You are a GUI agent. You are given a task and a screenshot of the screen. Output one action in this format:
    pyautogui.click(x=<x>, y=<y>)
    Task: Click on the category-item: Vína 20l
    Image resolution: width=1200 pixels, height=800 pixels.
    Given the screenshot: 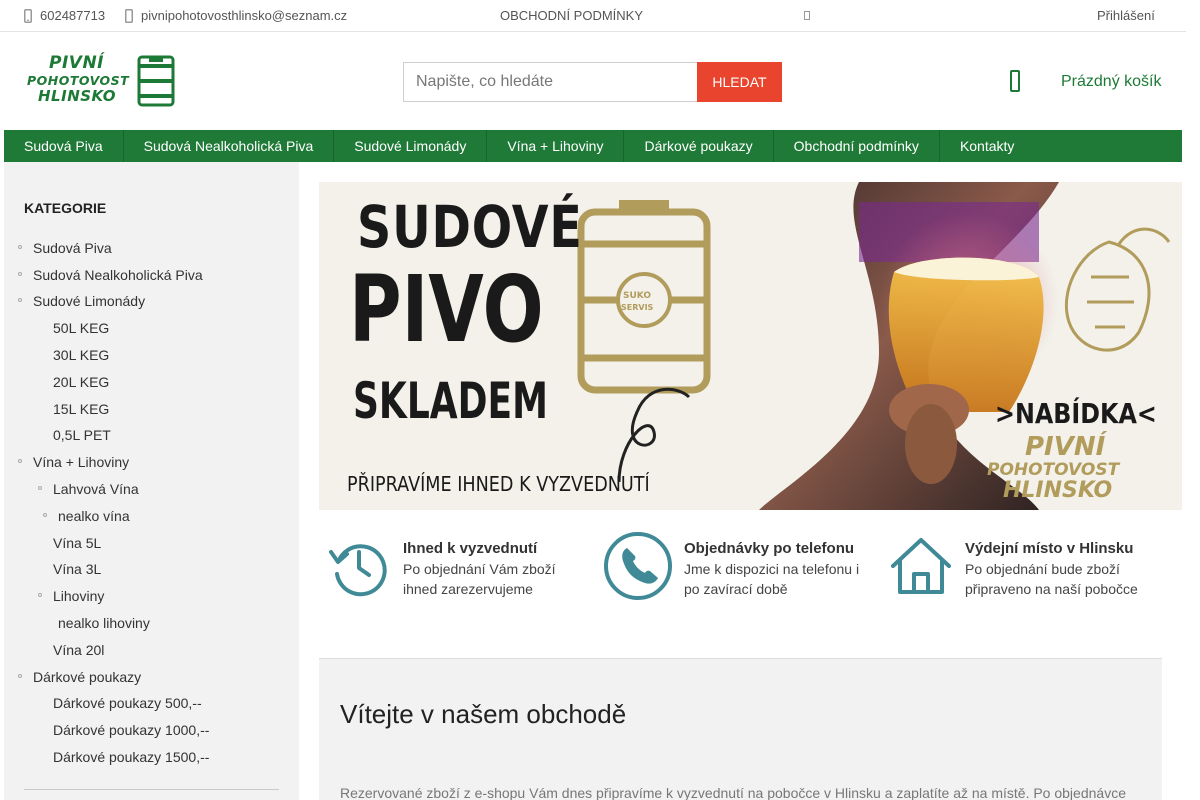 What is the action you would take?
    pyautogui.click(x=78, y=650)
    